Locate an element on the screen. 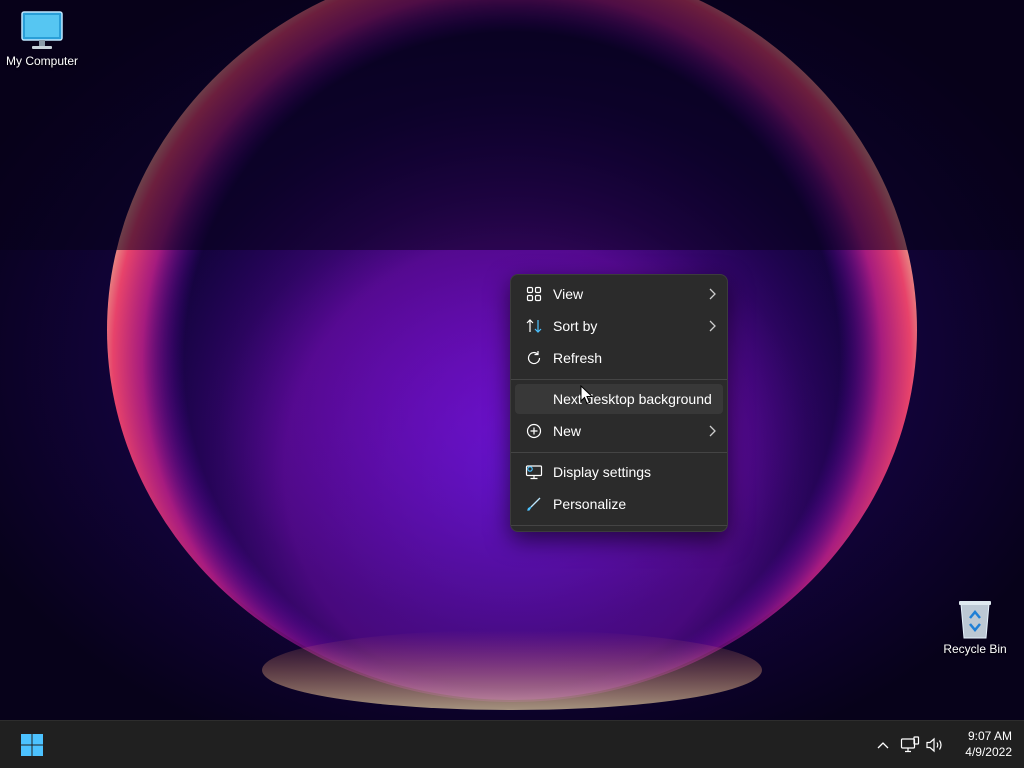 The image size is (1024, 768). windows-logo-icon is located at coordinates (32, 745).